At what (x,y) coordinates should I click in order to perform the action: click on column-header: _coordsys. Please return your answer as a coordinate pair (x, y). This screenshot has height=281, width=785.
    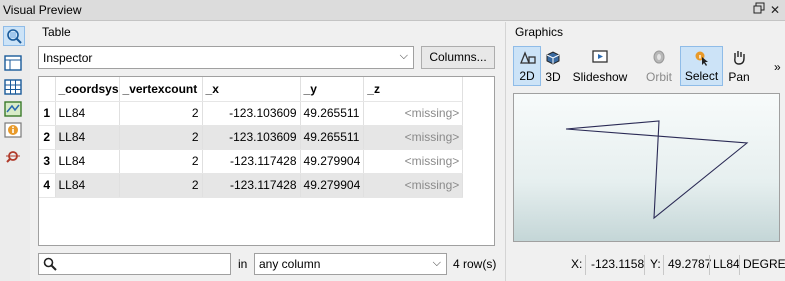
    Looking at the image, I should click on (87, 89).